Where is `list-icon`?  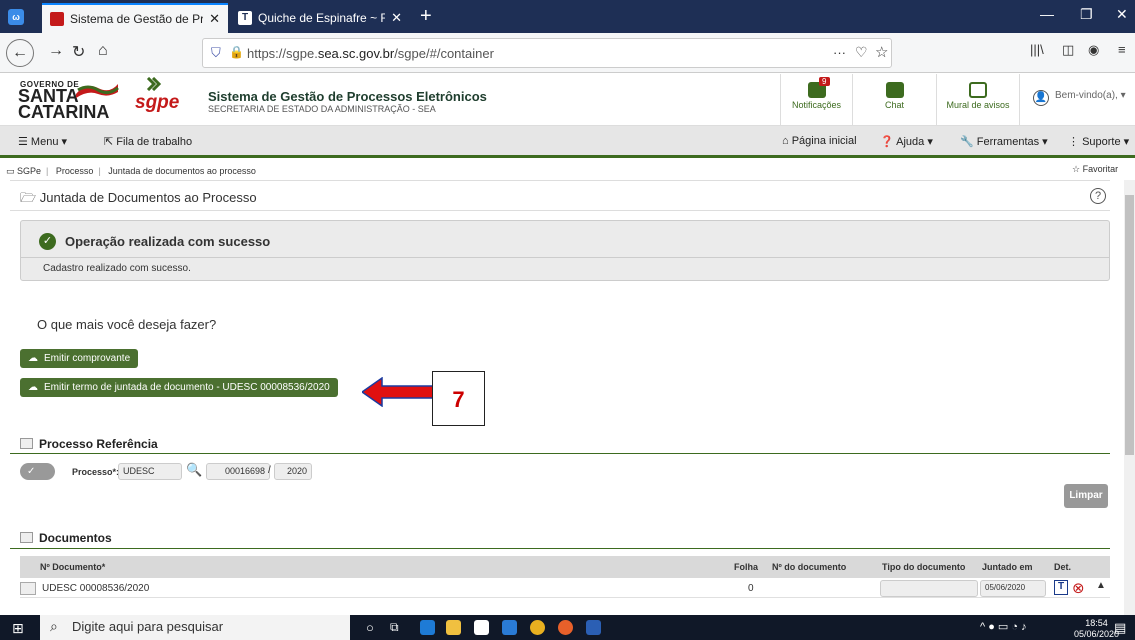
list-icon is located at coordinates (26, 443).